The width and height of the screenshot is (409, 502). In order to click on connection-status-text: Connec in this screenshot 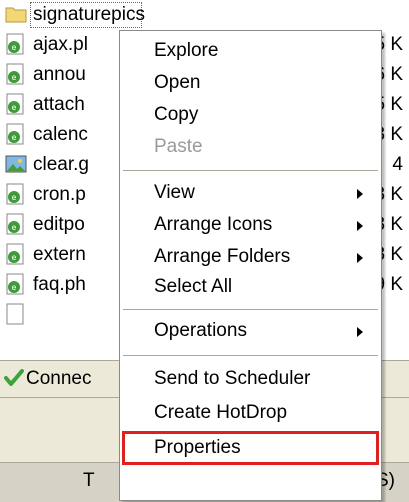, I will do `click(59, 378)`.